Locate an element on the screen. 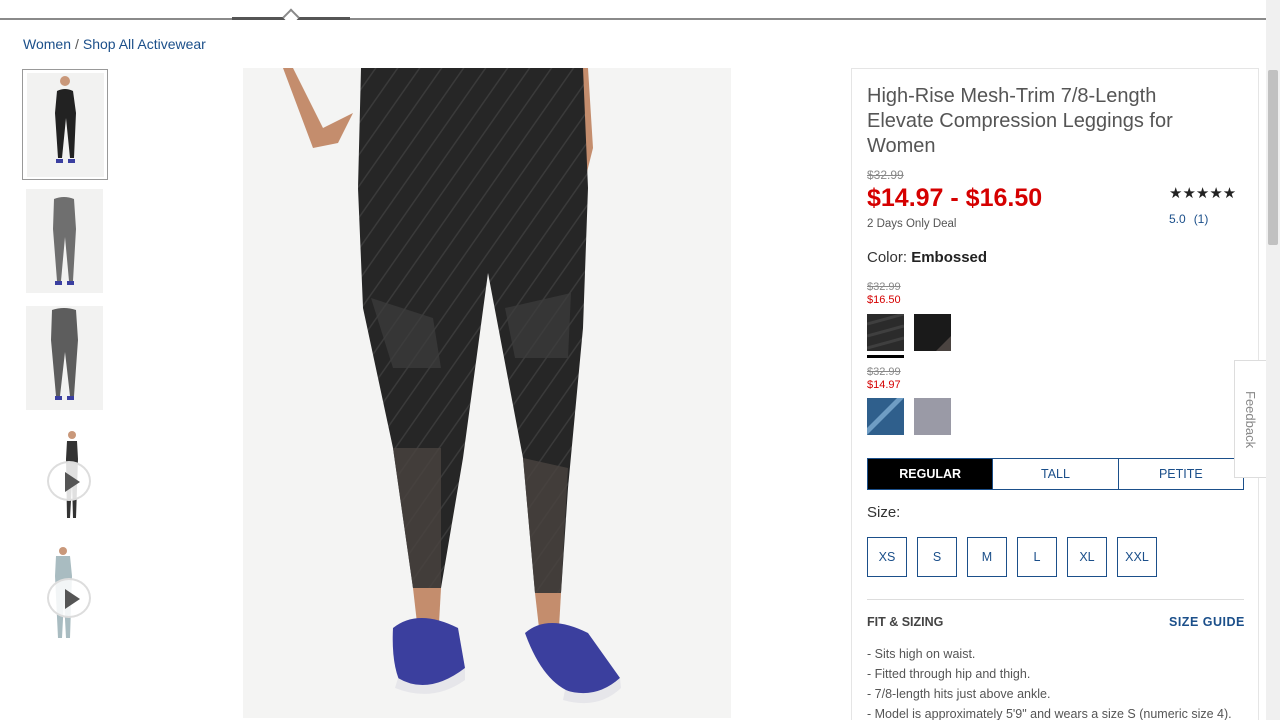 This screenshot has height=720, width=1280. swatch-group-1: $32.99 $16.50 is located at coordinates (884, 294).